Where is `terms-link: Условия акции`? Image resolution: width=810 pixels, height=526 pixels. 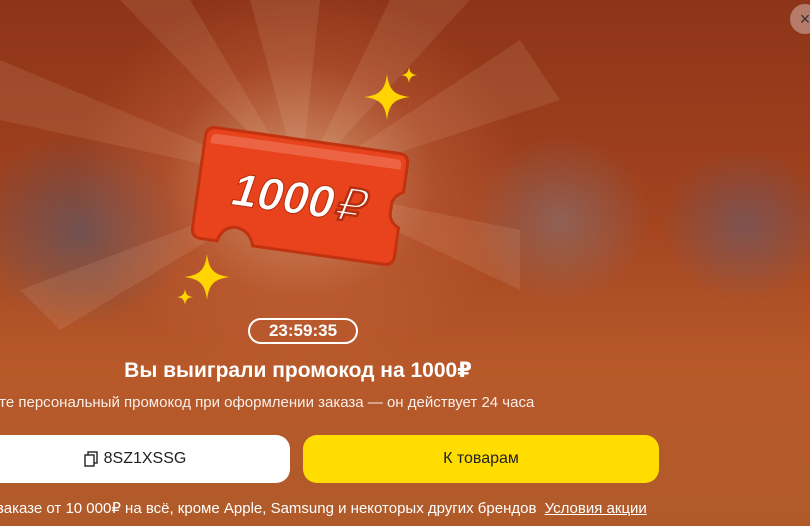
terms-link: Условия акции is located at coordinates (596, 508).